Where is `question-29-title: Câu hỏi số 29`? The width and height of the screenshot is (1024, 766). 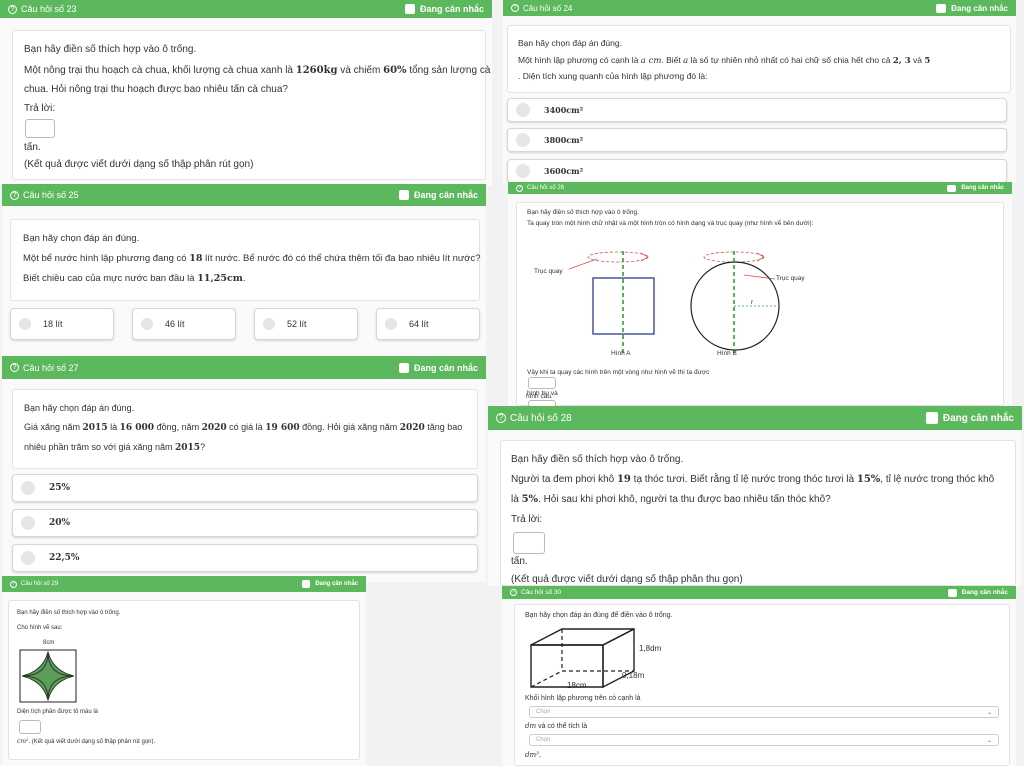 question-29-title: Câu hỏi số 29 is located at coordinates (40, 584).